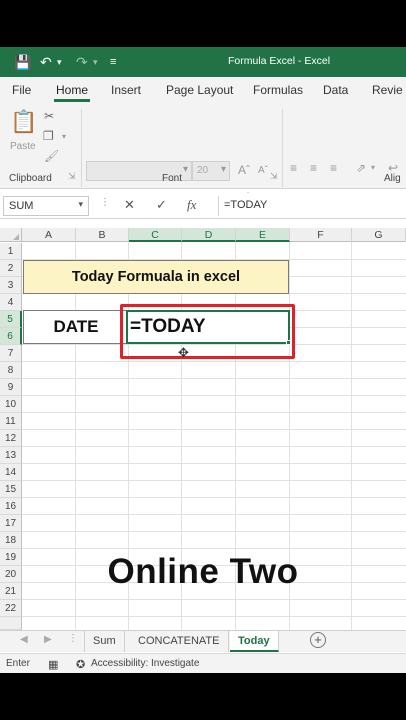  I want to click on decrease-font-icon: Aˇ, so click(263, 170).